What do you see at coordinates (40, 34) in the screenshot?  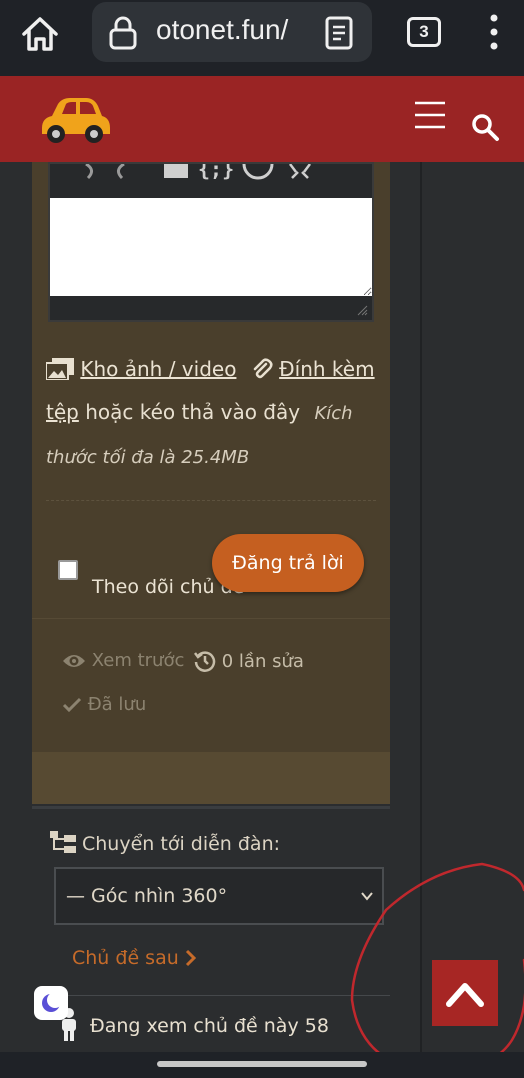 I see `home-icon` at bounding box center [40, 34].